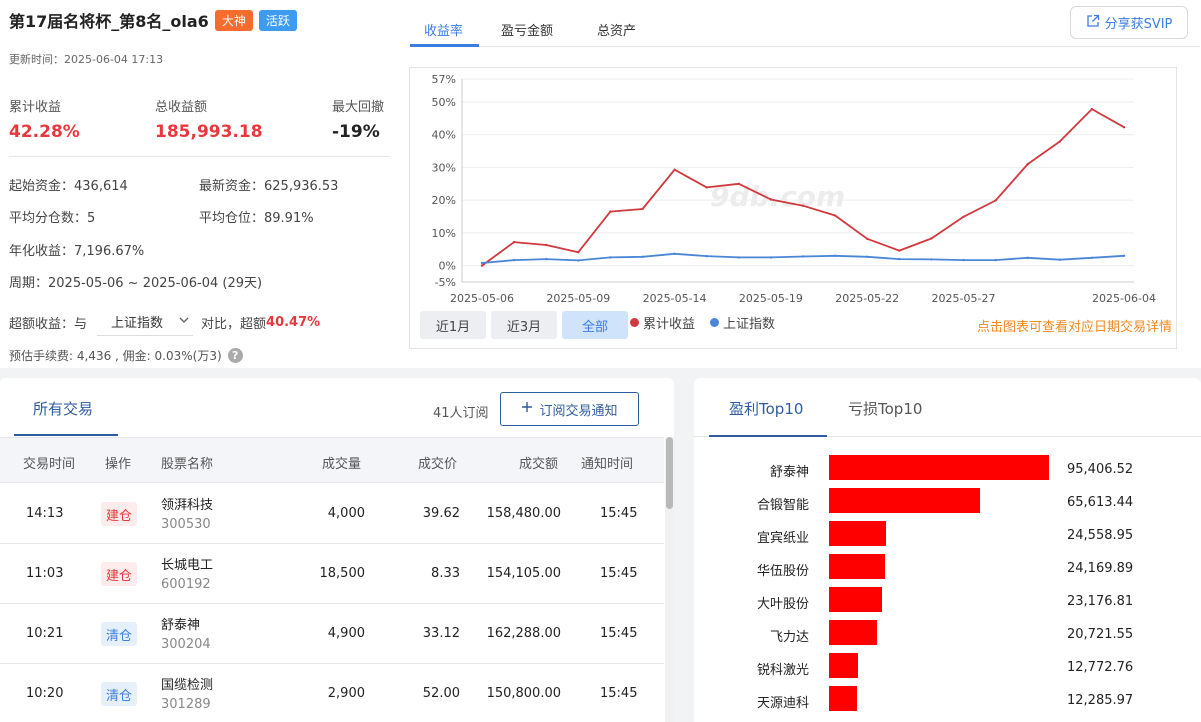  What do you see at coordinates (187, 683) in the screenshot?
I see `stock-name: 国缆检测` at bounding box center [187, 683].